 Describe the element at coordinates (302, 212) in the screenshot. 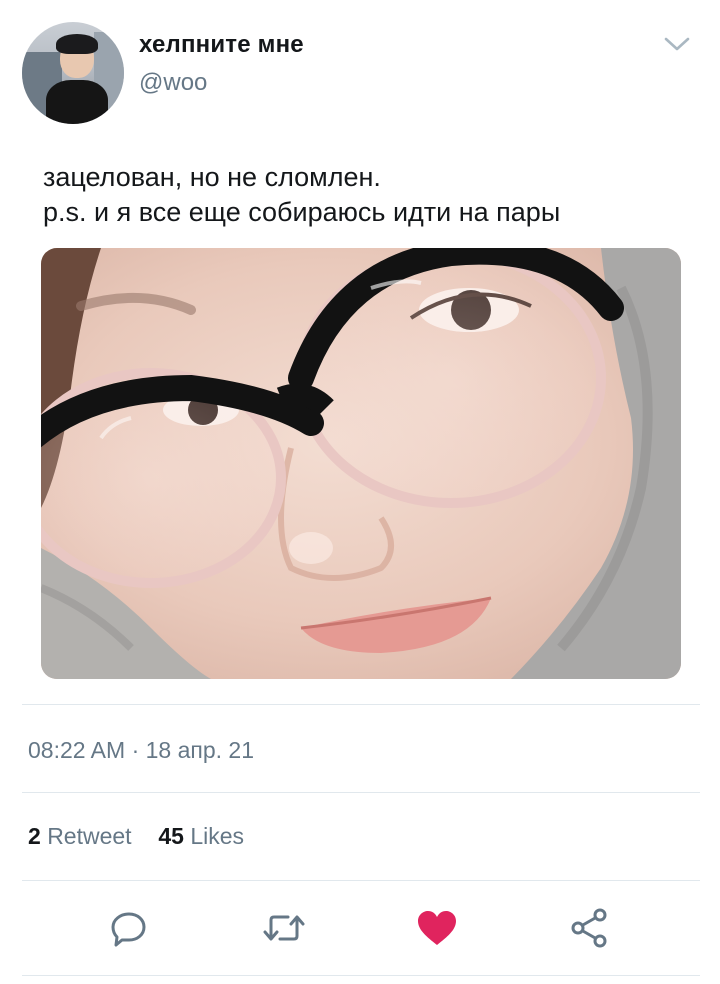

I see `tweet-text-line-2: p.s. и я все еще собираюсь идти на пары` at that location.